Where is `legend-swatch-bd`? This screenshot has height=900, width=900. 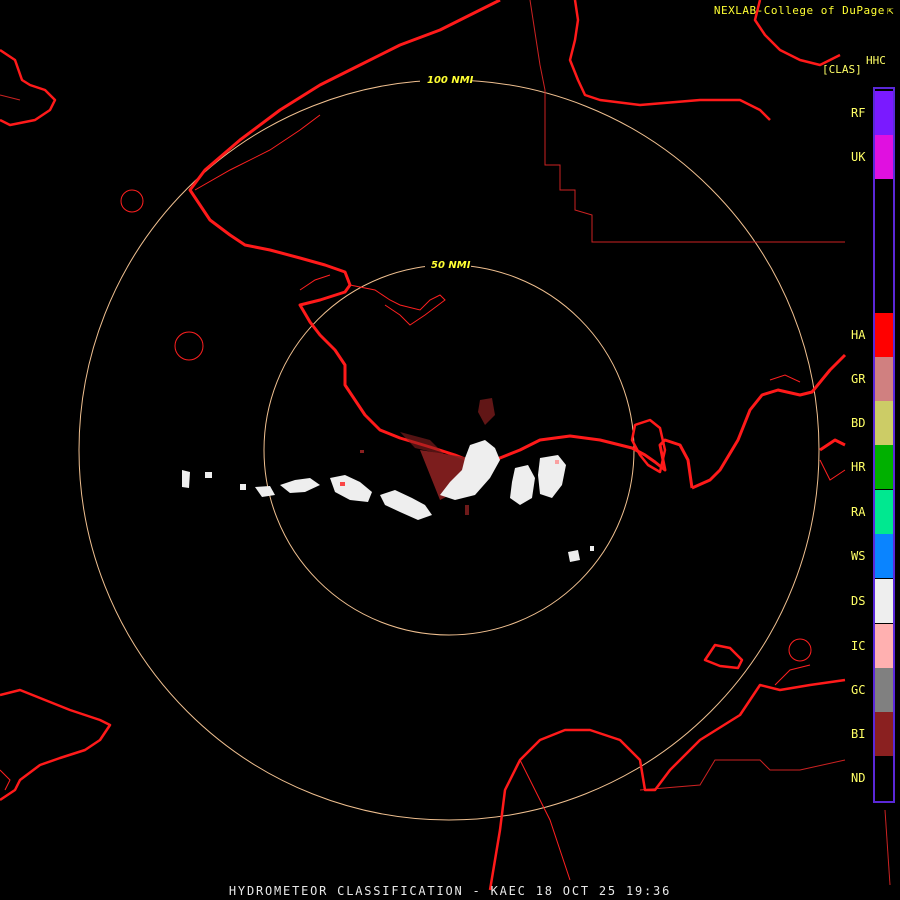 legend-swatch-bd is located at coordinates (884, 423).